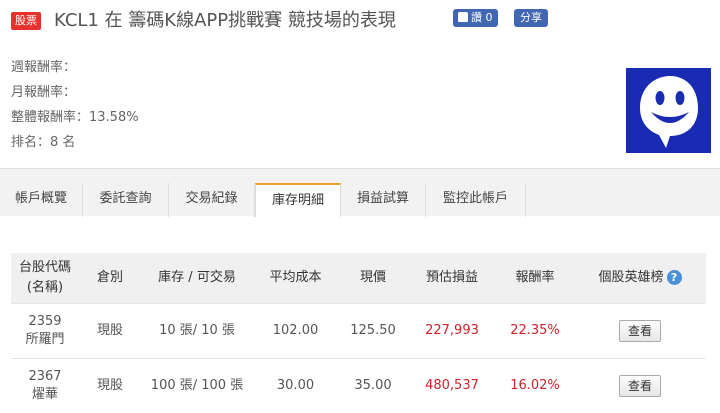 This screenshot has width=720, height=413. Describe the element at coordinates (197, 385) in the screenshot. I see `quantity: 100 張/ 100 張` at that location.